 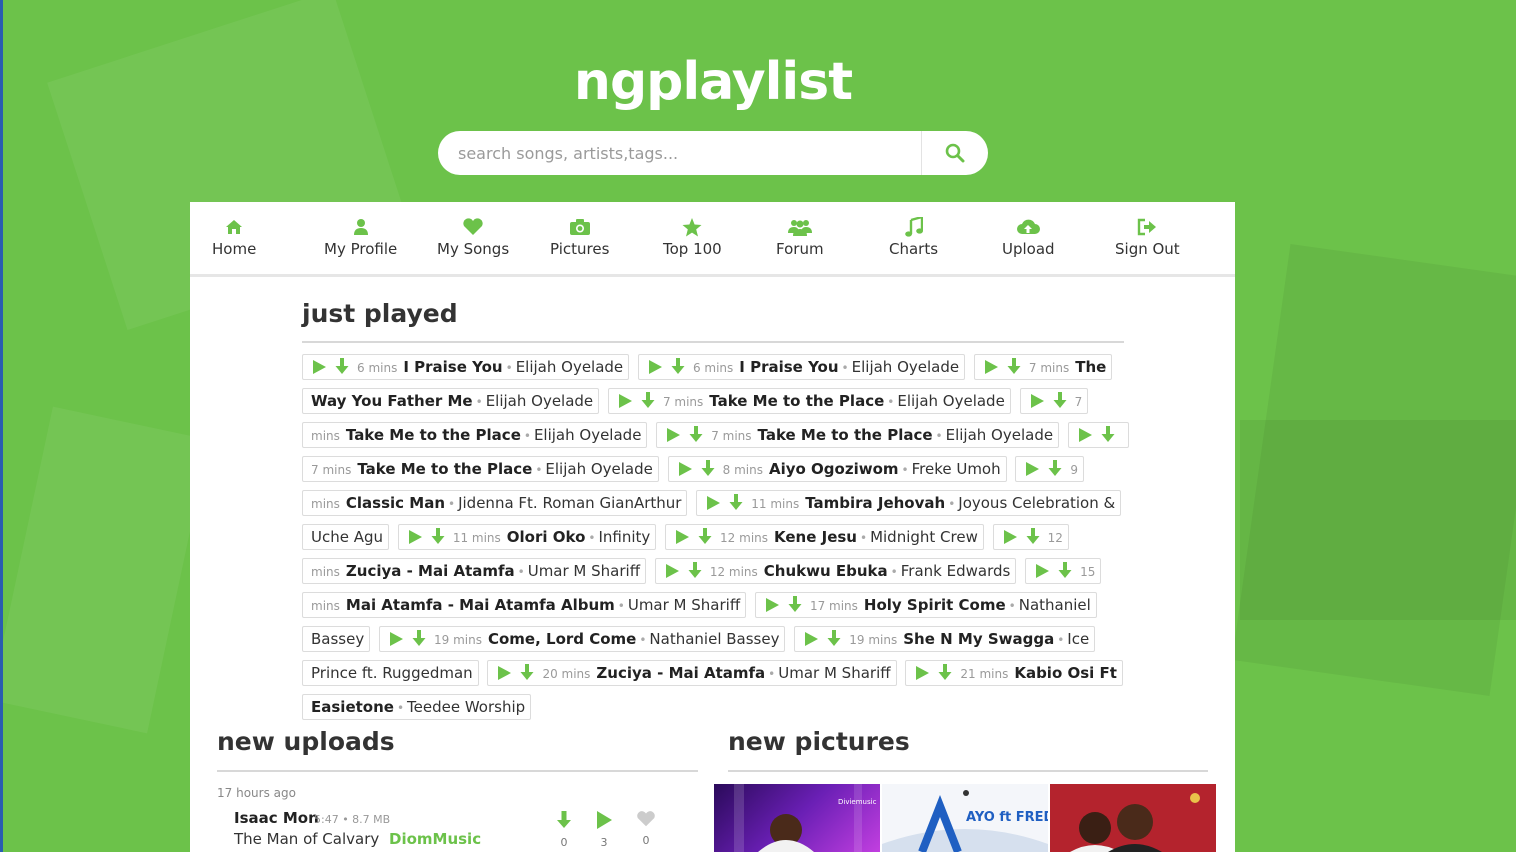 What do you see at coordinates (797, 818) in the screenshot?
I see `picture-thumb: Diviemusic` at bounding box center [797, 818].